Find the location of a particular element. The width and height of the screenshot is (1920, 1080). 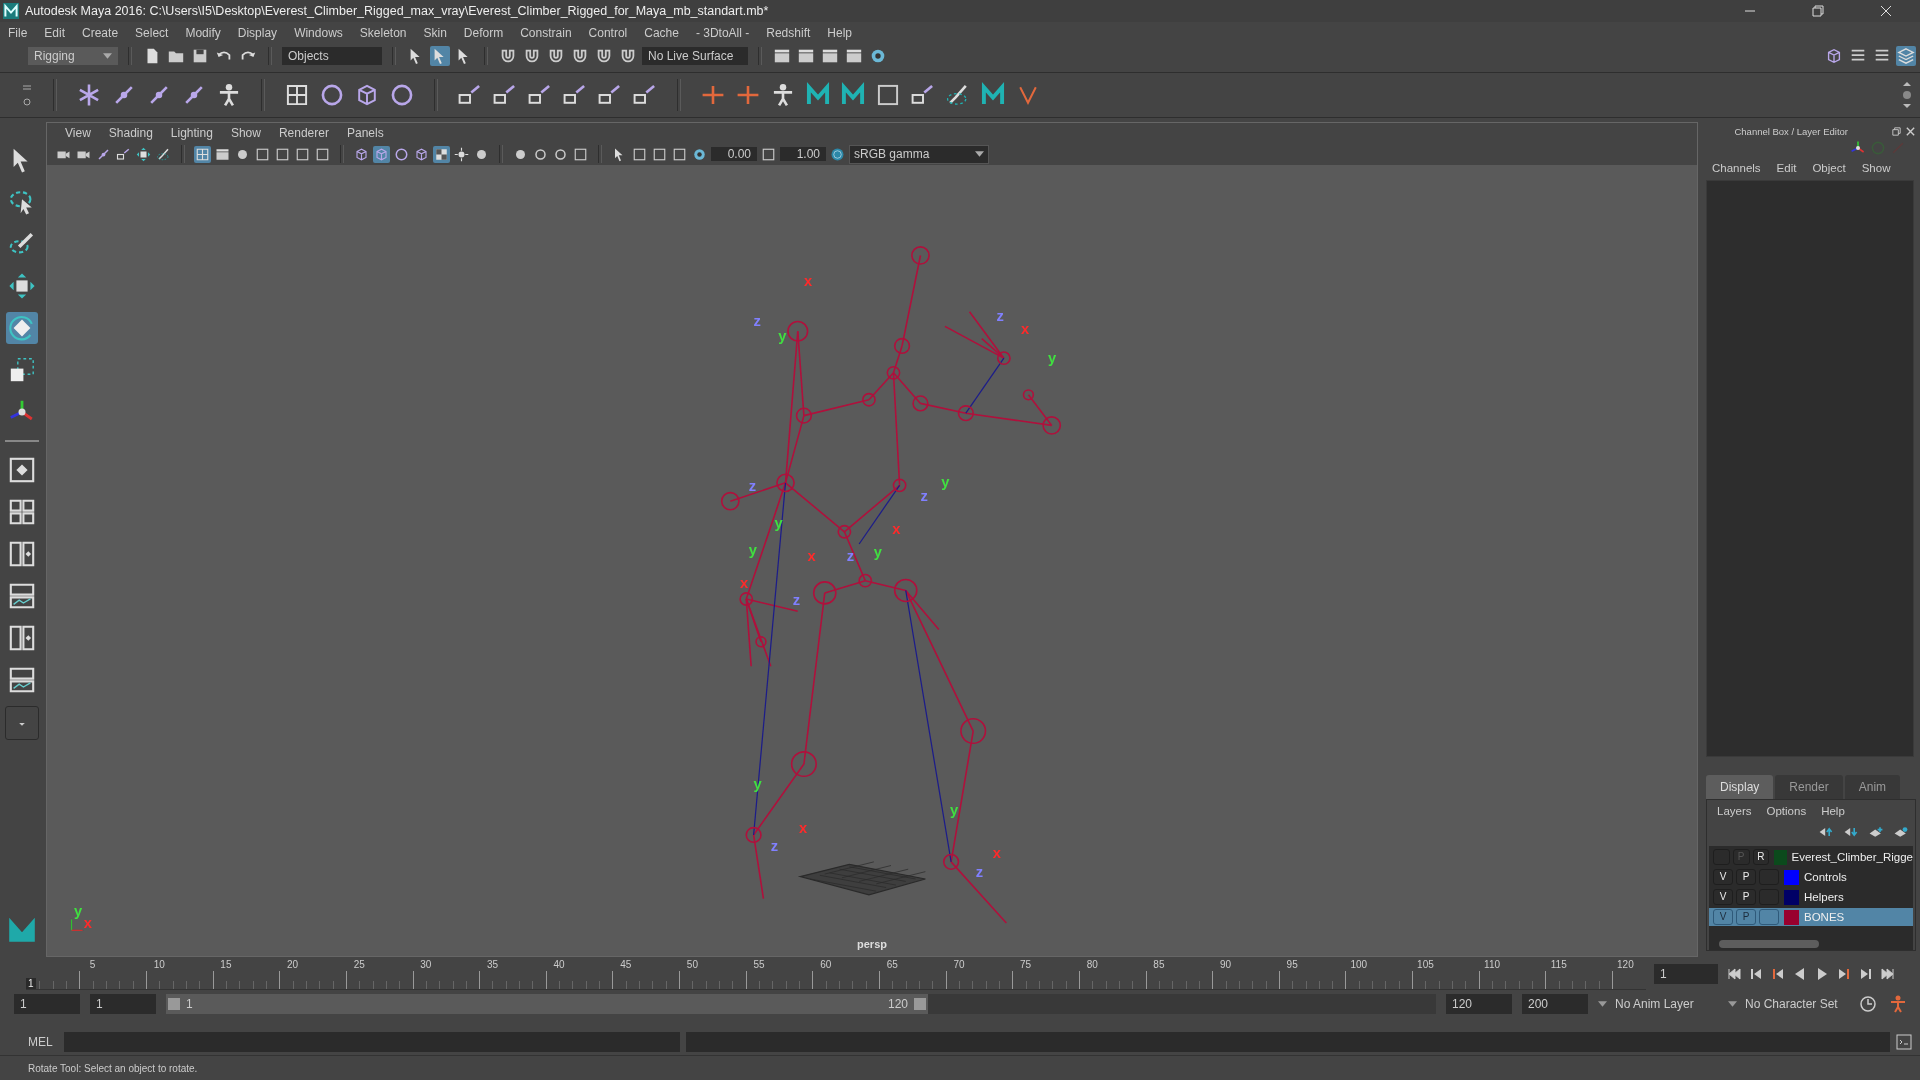

panel-menu-item: Shading is located at coordinates (130, 133).